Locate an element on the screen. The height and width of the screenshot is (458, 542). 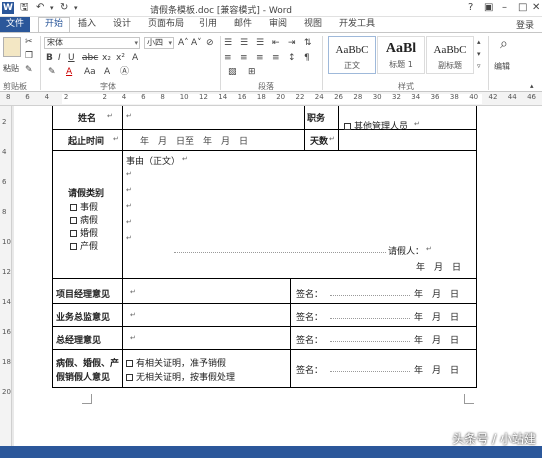
style-subtitle: AaBbC 副标题 is located at coordinates (450, 55).